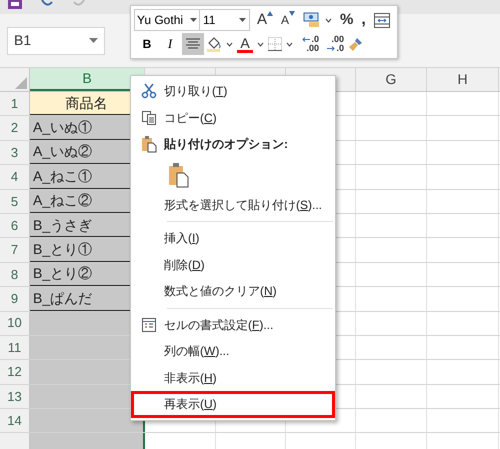  Describe the element at coordinates (292, 13) in the screenshot. I see `down-triangle-icon` at that location.